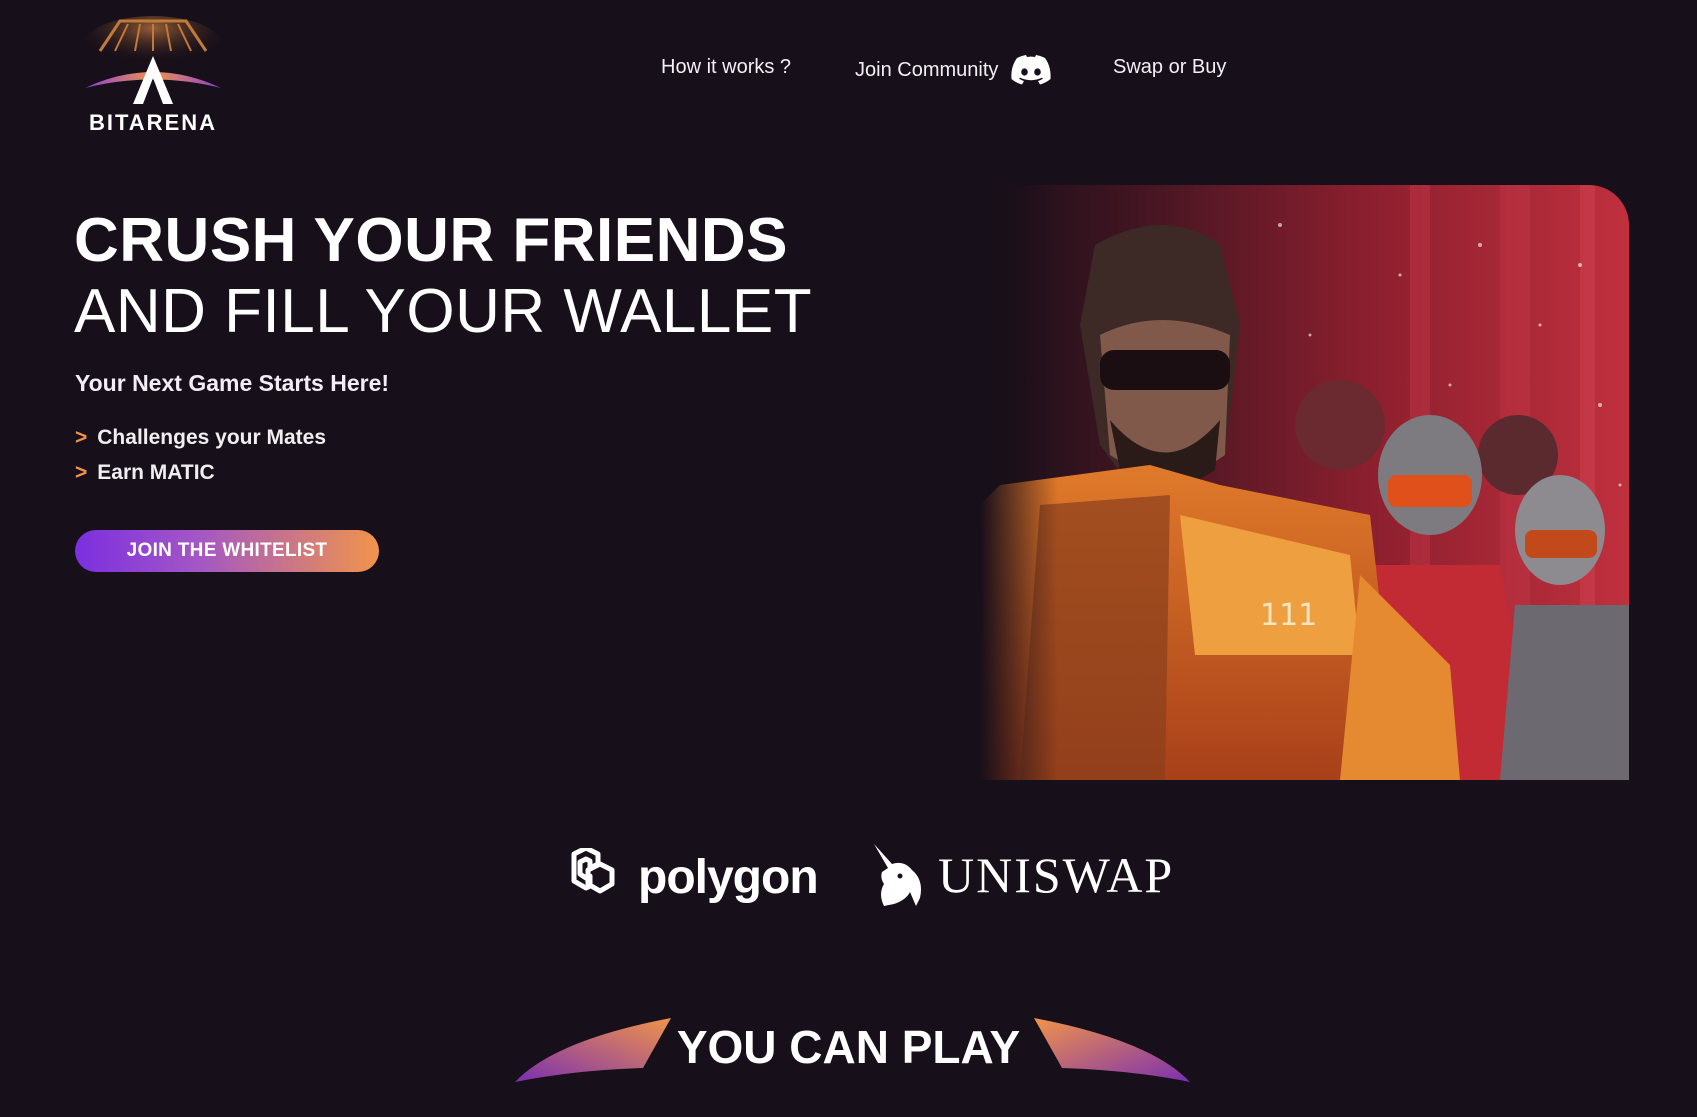 The width and height of the screenshot is (1697, 1117). What do you see at coordinates (156, 472) in the screenshot?
I see `bullet-text: Earn MATIC` at bounding box center [156, 472].